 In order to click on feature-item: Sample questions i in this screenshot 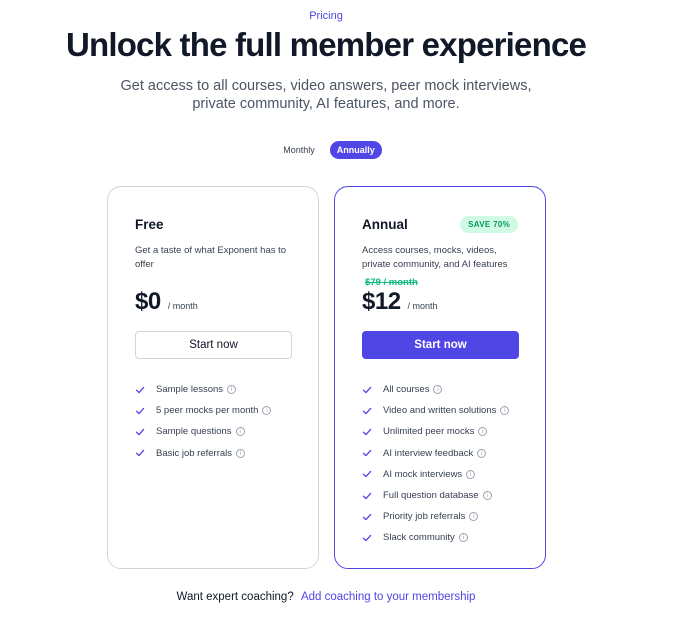, I will do `click(203, 431)`.